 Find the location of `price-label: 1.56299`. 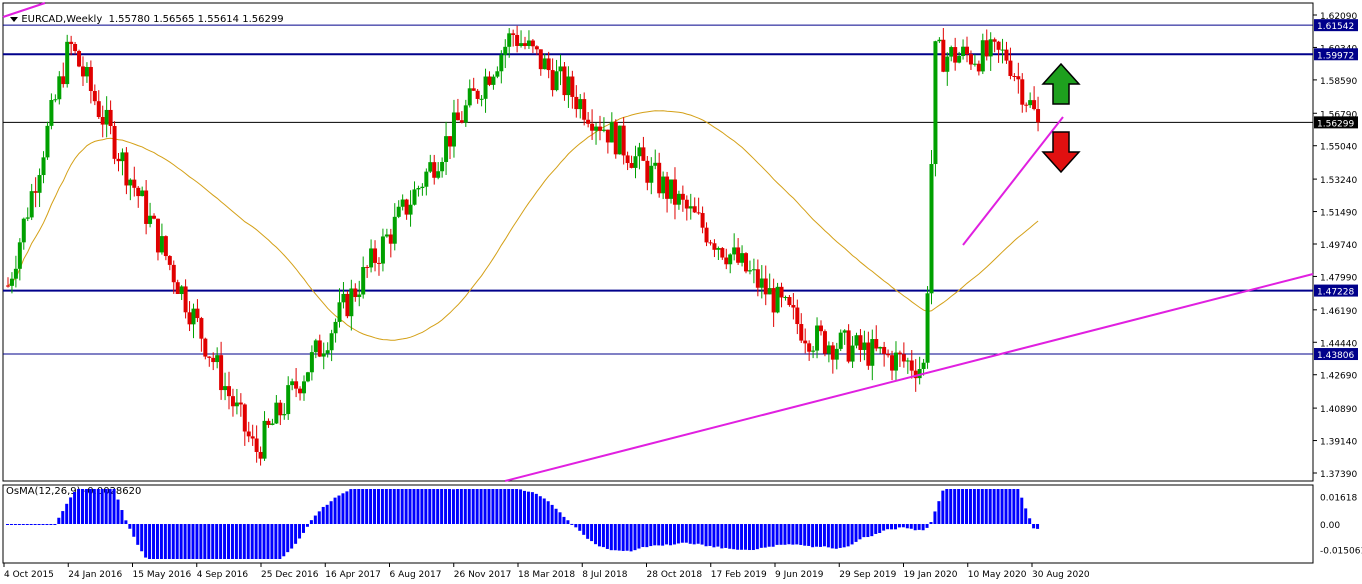

price-label: 1.56299 is located at coordinates (1335, 124).